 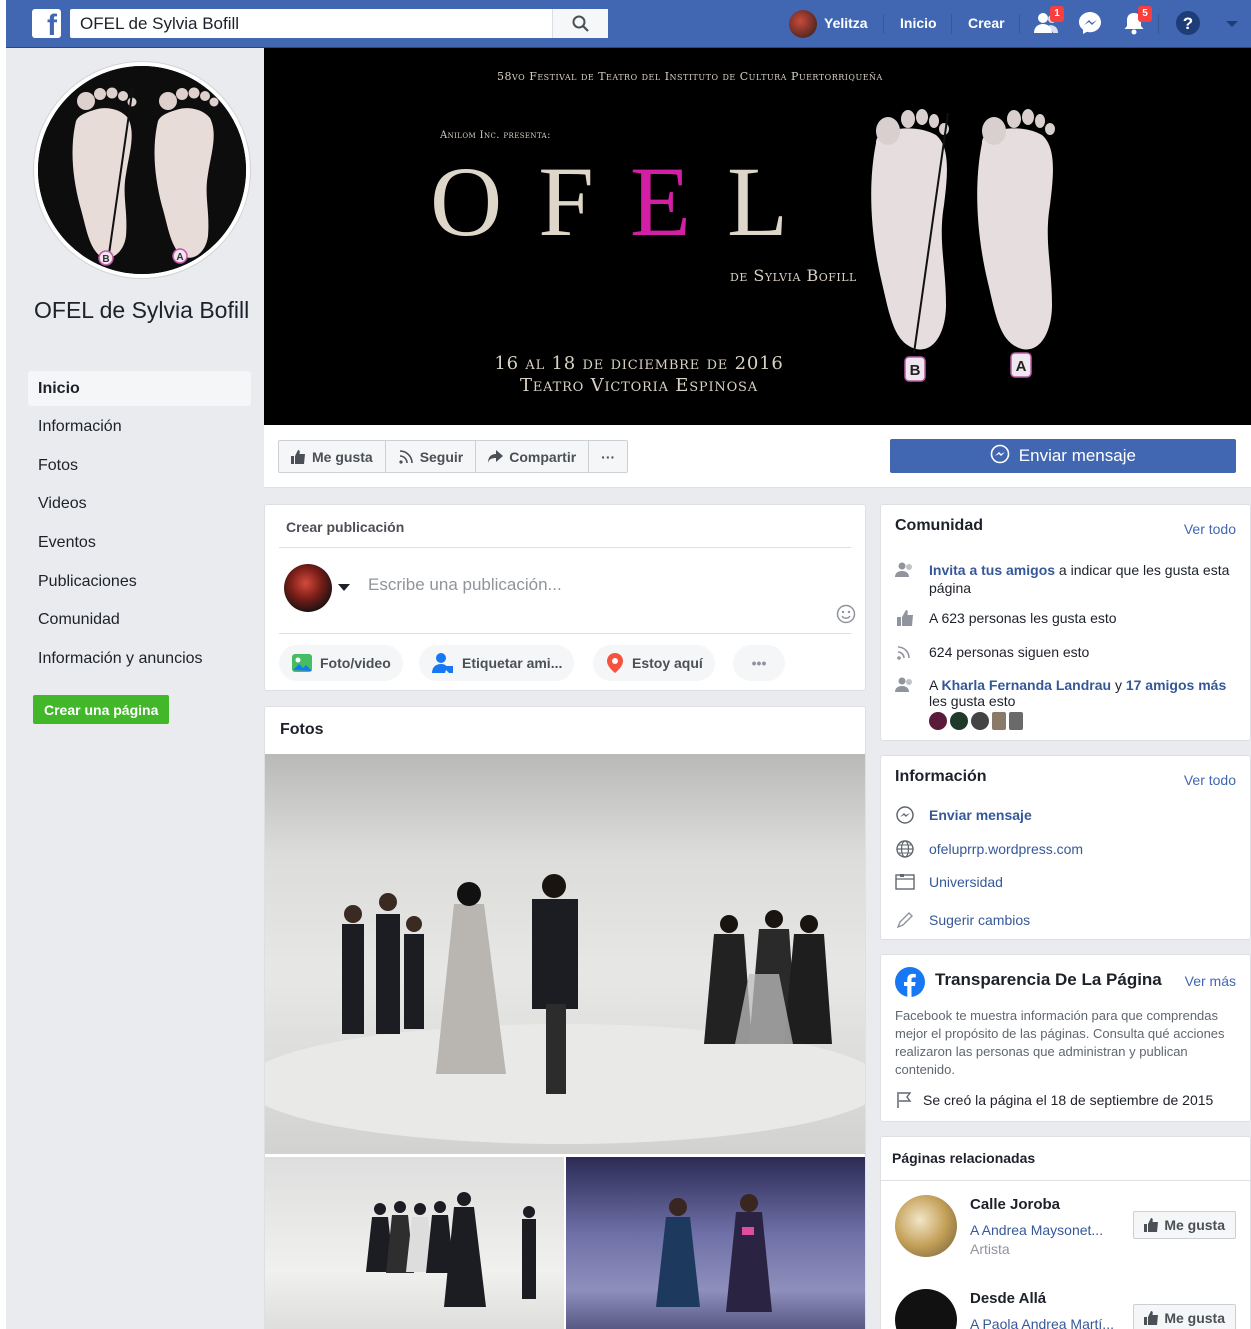 I want to click on search-icon, so click(x=580, y=23).